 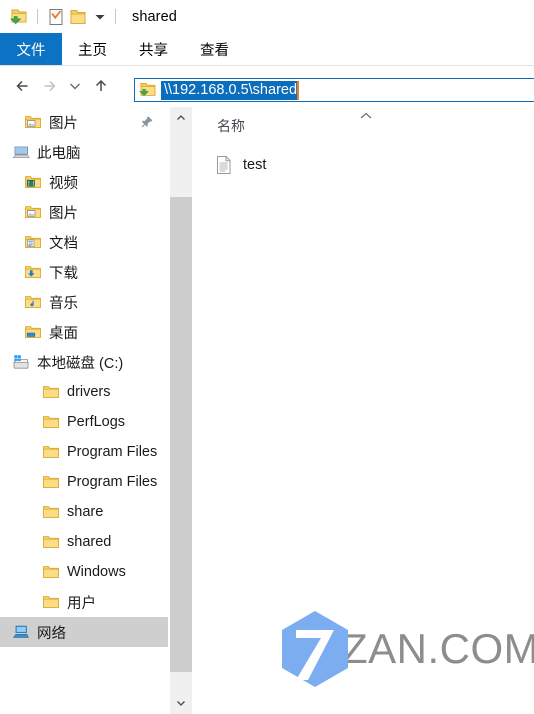 I want to click on tab-share: 共享, so click(x=153, y=49).